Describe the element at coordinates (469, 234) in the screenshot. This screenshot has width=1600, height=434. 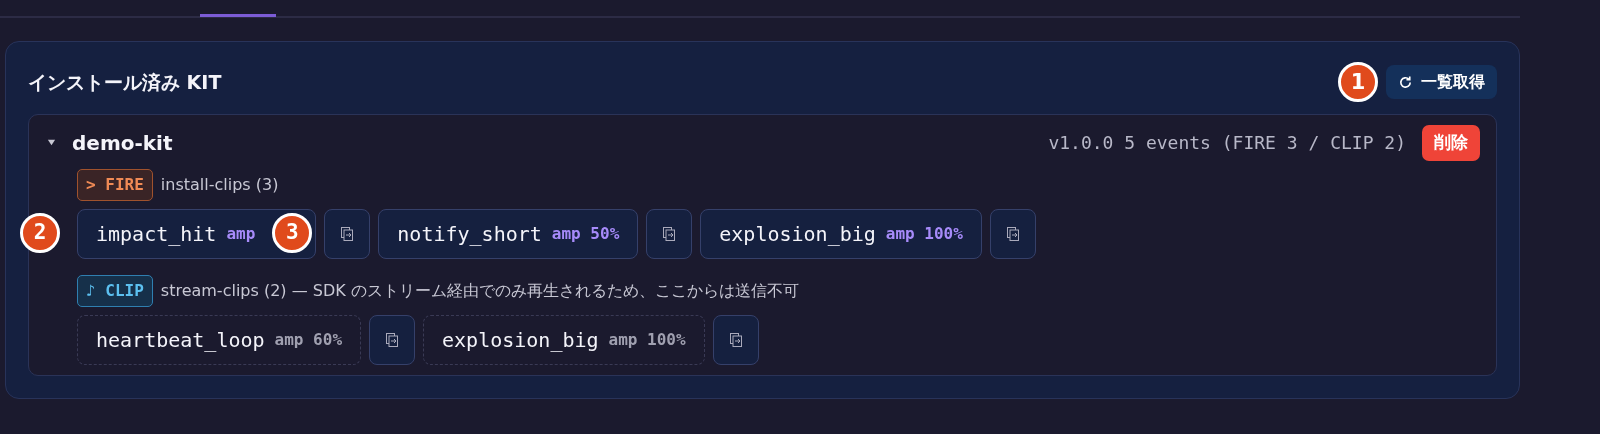
I see `event-name: notify_short` at that location.